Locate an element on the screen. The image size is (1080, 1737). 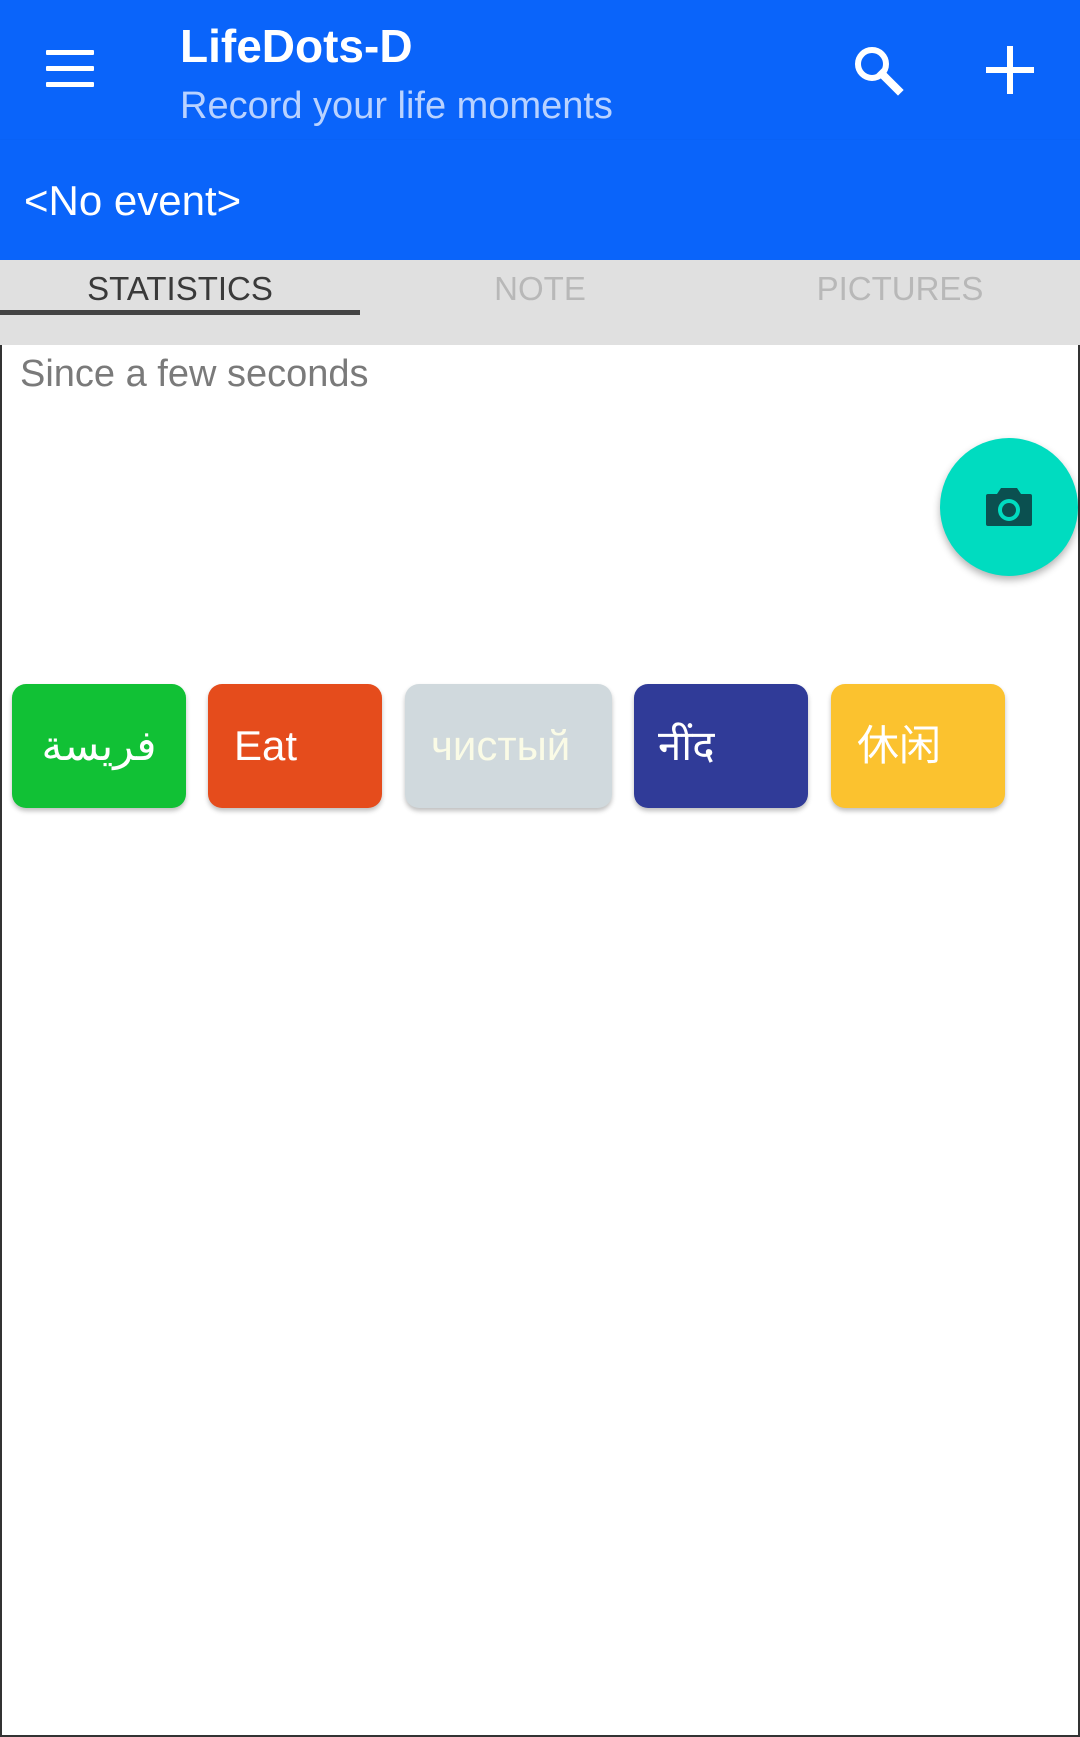
app-bar: LifeDots-D Record your life moments is located at coordinates (540, 70).